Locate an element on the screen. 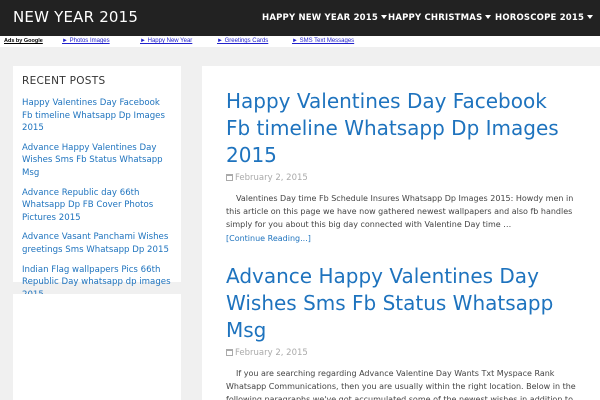 This screenshot has width=600, height=400. ad-link-greetings-cards: ► Greetings Cards is located at coordinates (242, 41).